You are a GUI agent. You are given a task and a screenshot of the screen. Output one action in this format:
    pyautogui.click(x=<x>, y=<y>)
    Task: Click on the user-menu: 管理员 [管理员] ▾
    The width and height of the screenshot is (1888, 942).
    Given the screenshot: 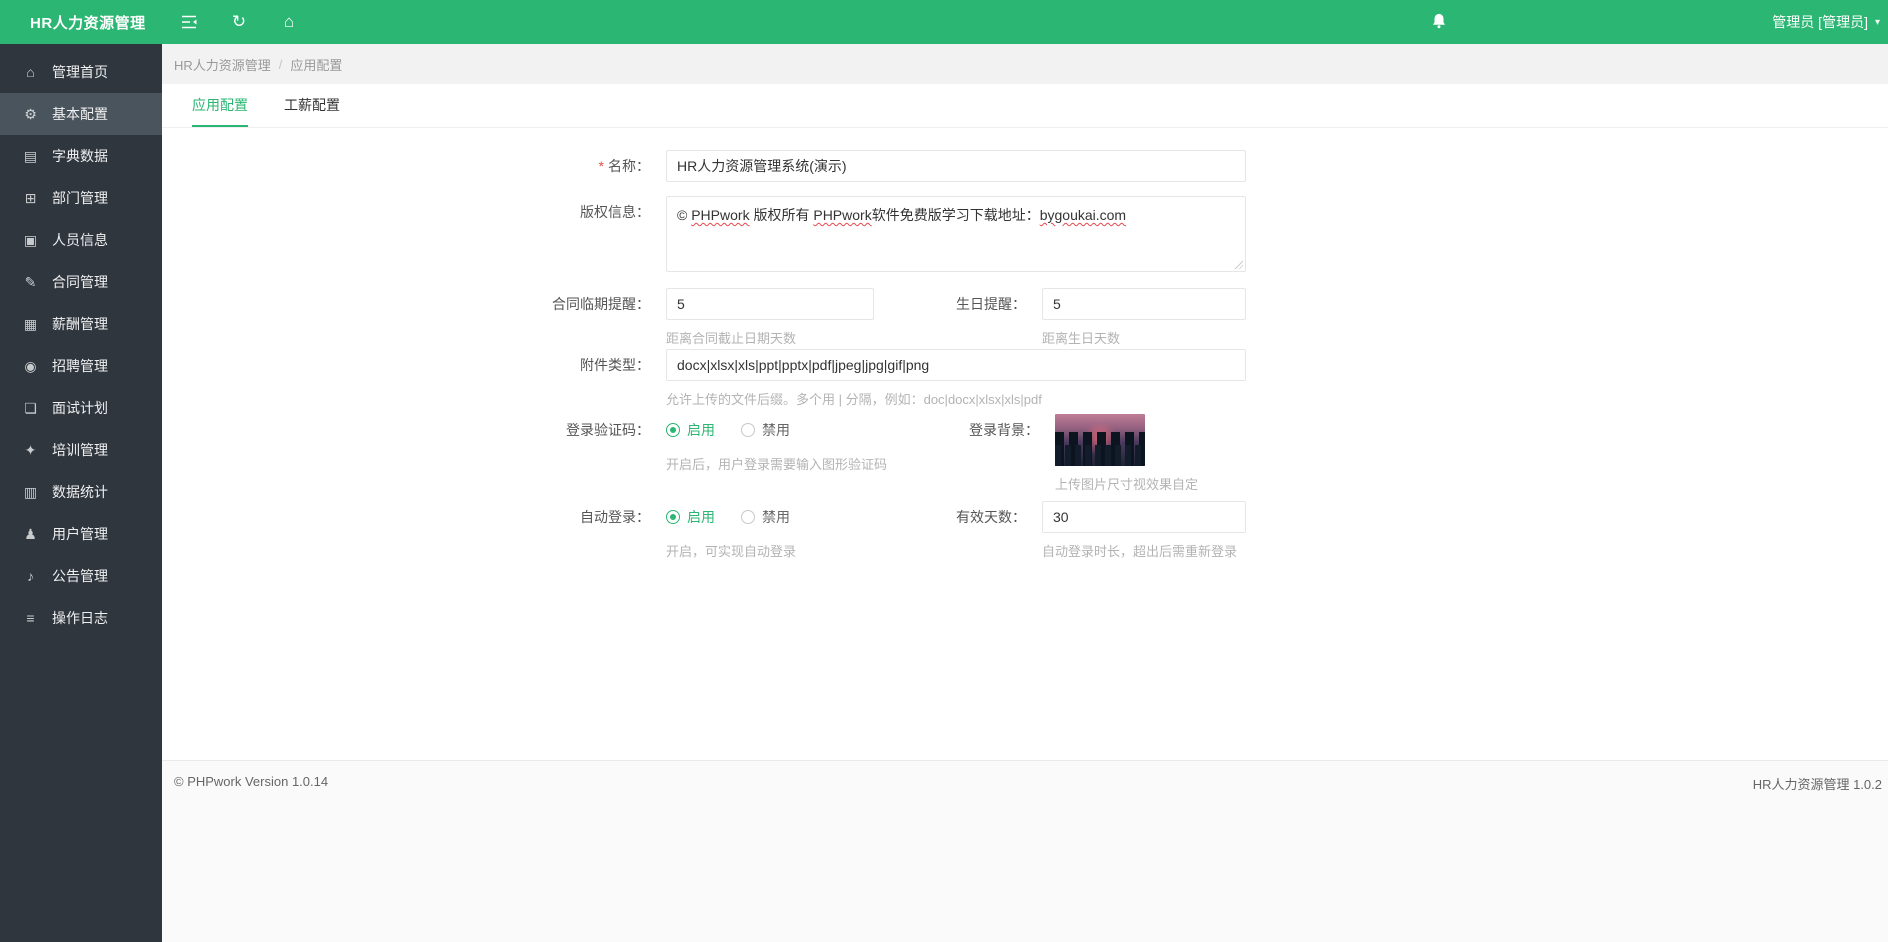 What is the action you would take?
    pyautogui.click(x=1826, y=22)
    